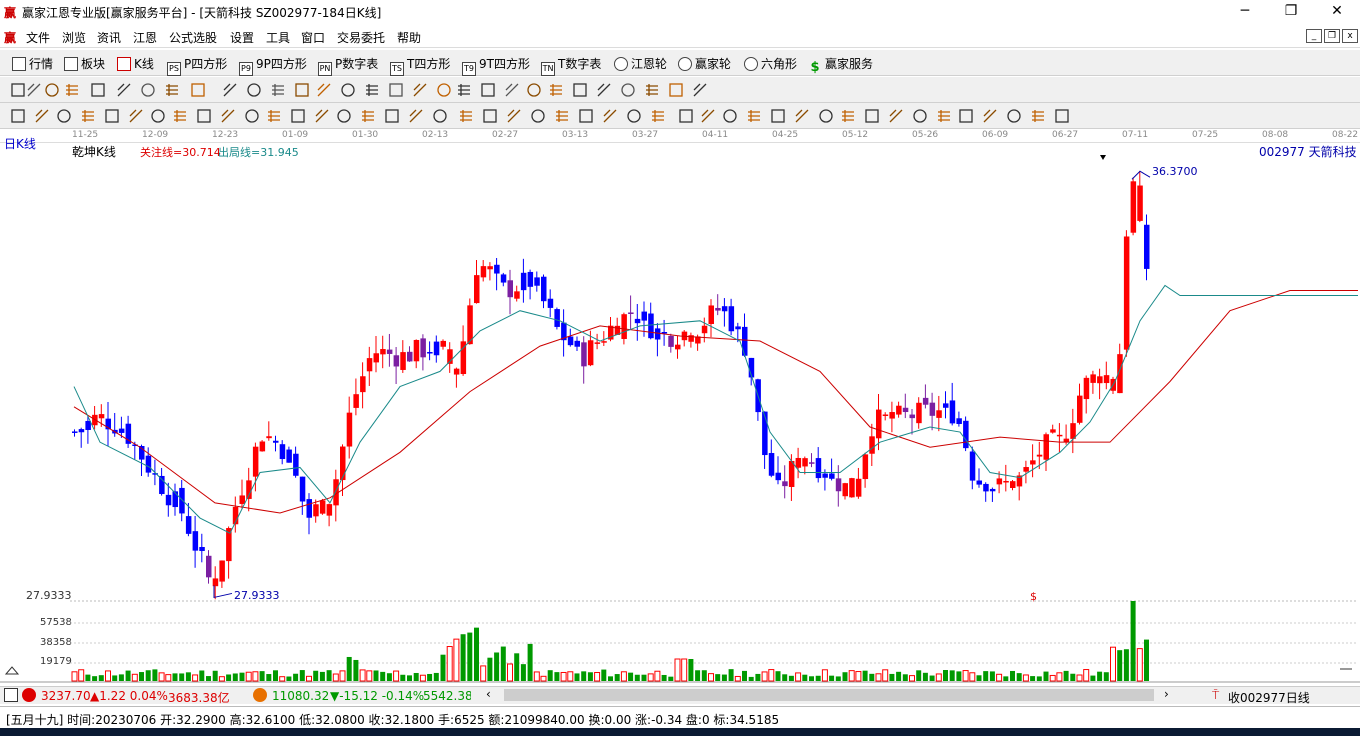  What do you see at coordinates (42, 116) in the screenshot?
I see `tb3-tool-2-icon` at bounding box center [42, 116].